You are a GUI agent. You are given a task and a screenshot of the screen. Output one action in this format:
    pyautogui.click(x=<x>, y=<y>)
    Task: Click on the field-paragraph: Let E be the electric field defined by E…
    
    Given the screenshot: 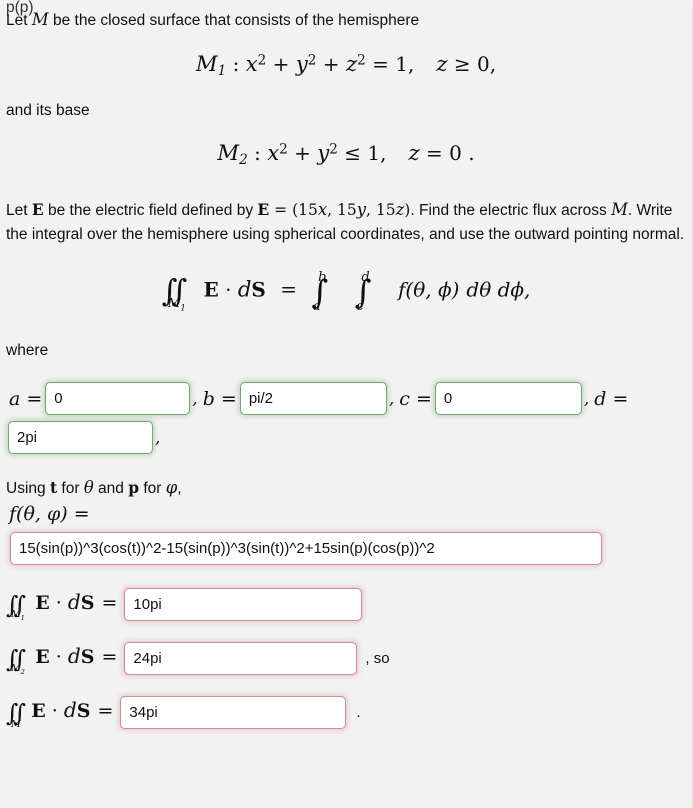 What is the action you would take?
    pyautogui.click(x=346, y=222)
    